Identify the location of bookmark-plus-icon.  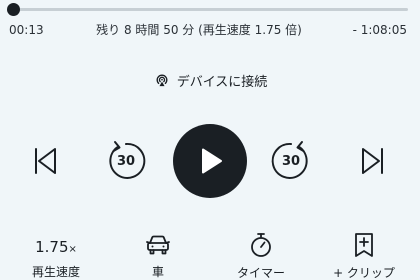
(364, 247).